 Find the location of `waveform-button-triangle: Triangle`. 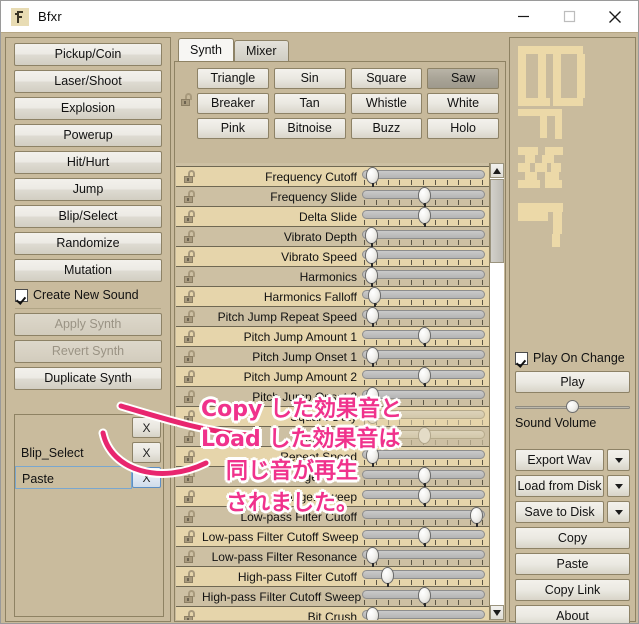

waveform-button-triangle: Triangle is located at coordinates (233, 78).